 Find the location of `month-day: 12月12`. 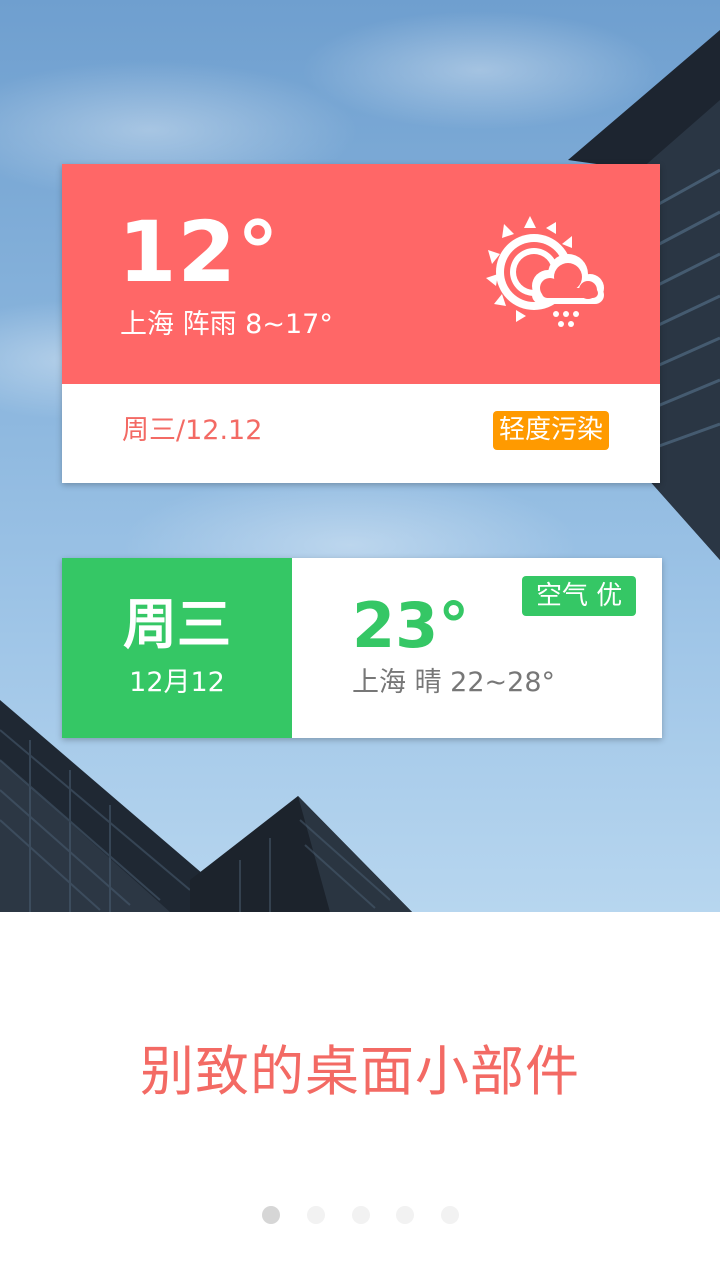

month-day: 12月12 is located at coordinates (177, 682).